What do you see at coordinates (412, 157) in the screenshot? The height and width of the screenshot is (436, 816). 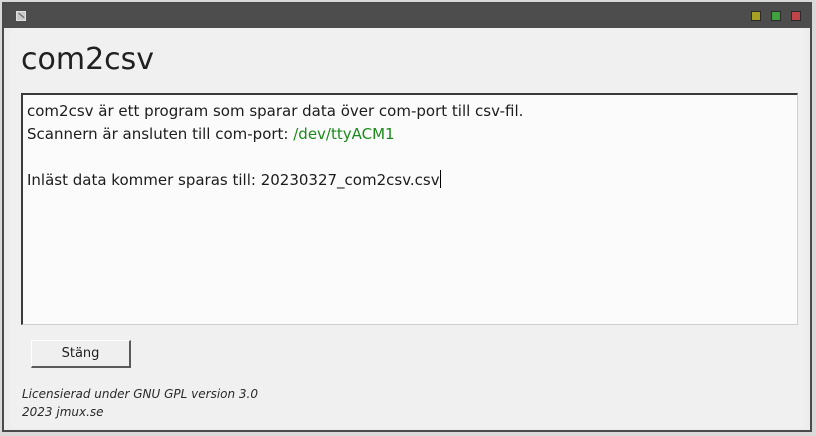 I see `output-line-empty` at bounding box center [412, 157].